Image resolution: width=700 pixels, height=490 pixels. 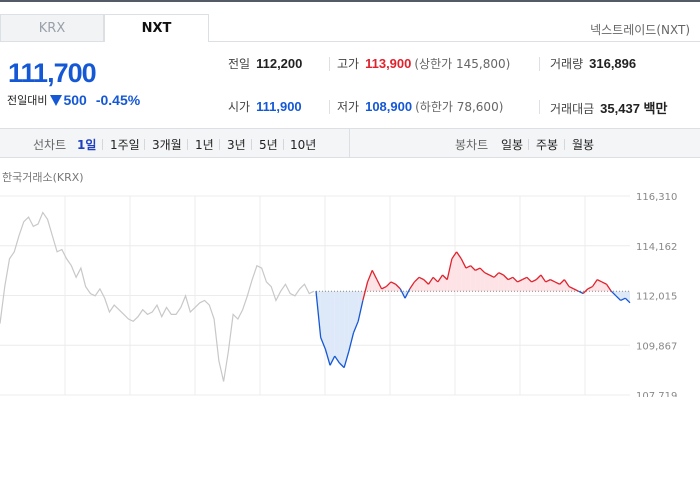 I want to click on stat-label: 거래량, so click(x=567, y=64).